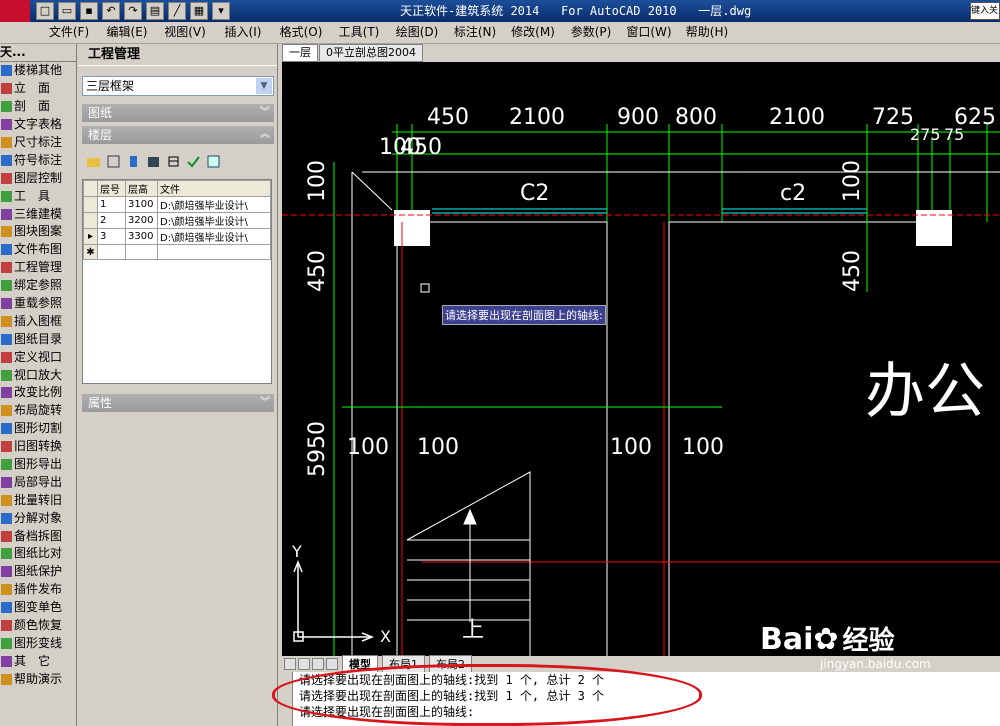 This screenshot has height=726, width=1000. Describe the element at coordinates (38, 304) in the screenshot. I see `tool-item: 重载参照` at that location.